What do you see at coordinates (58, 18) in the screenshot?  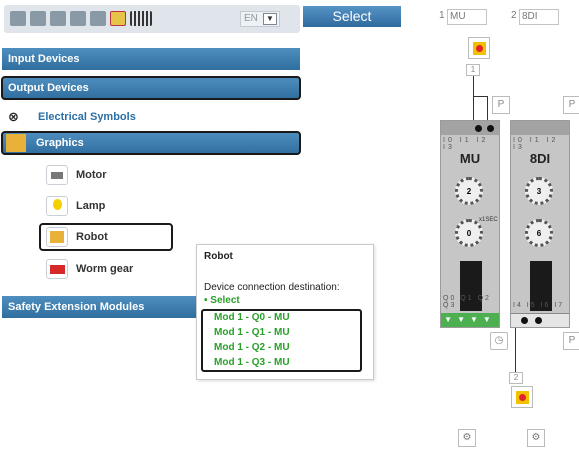 I see `delete-icon` at bounding box center [58, 18].